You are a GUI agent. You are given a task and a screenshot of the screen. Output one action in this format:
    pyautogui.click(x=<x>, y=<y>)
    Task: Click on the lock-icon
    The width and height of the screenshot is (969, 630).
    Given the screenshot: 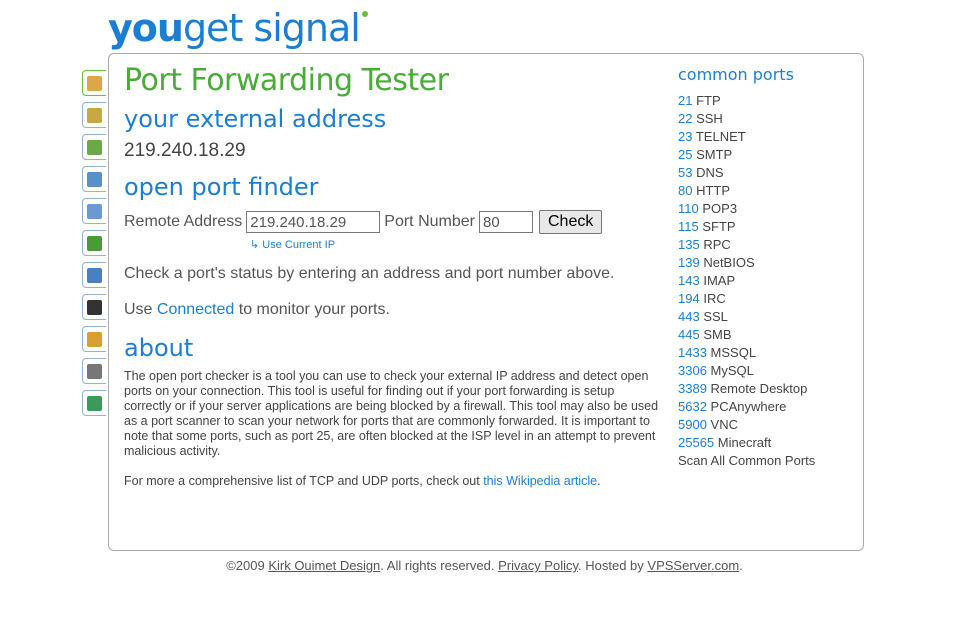 What is the action you would take?
    pyautogui.click(x=94, y=83)
    